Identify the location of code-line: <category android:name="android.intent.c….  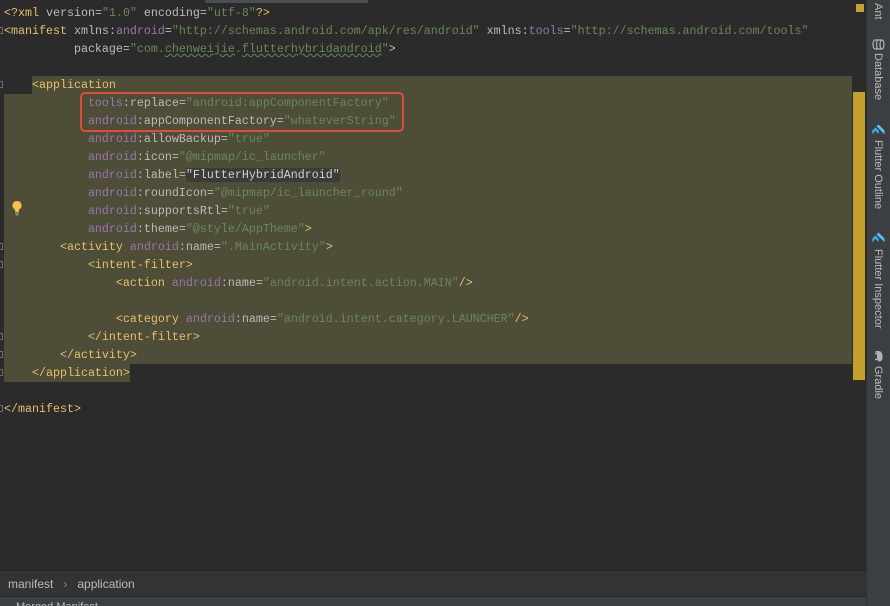
(428, 319).